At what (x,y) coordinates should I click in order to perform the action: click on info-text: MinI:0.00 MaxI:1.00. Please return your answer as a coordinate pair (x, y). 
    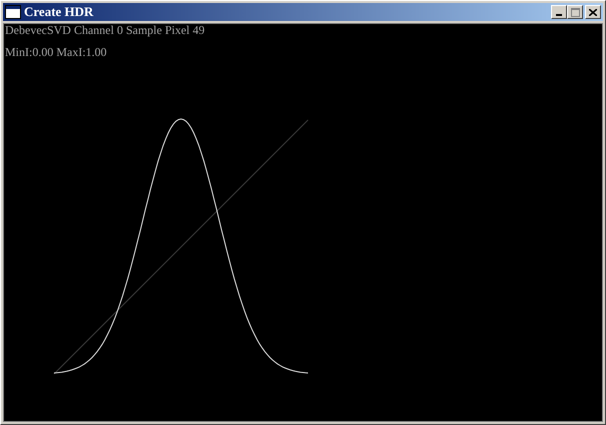
    Looking at the image, I should click on (56, 52).